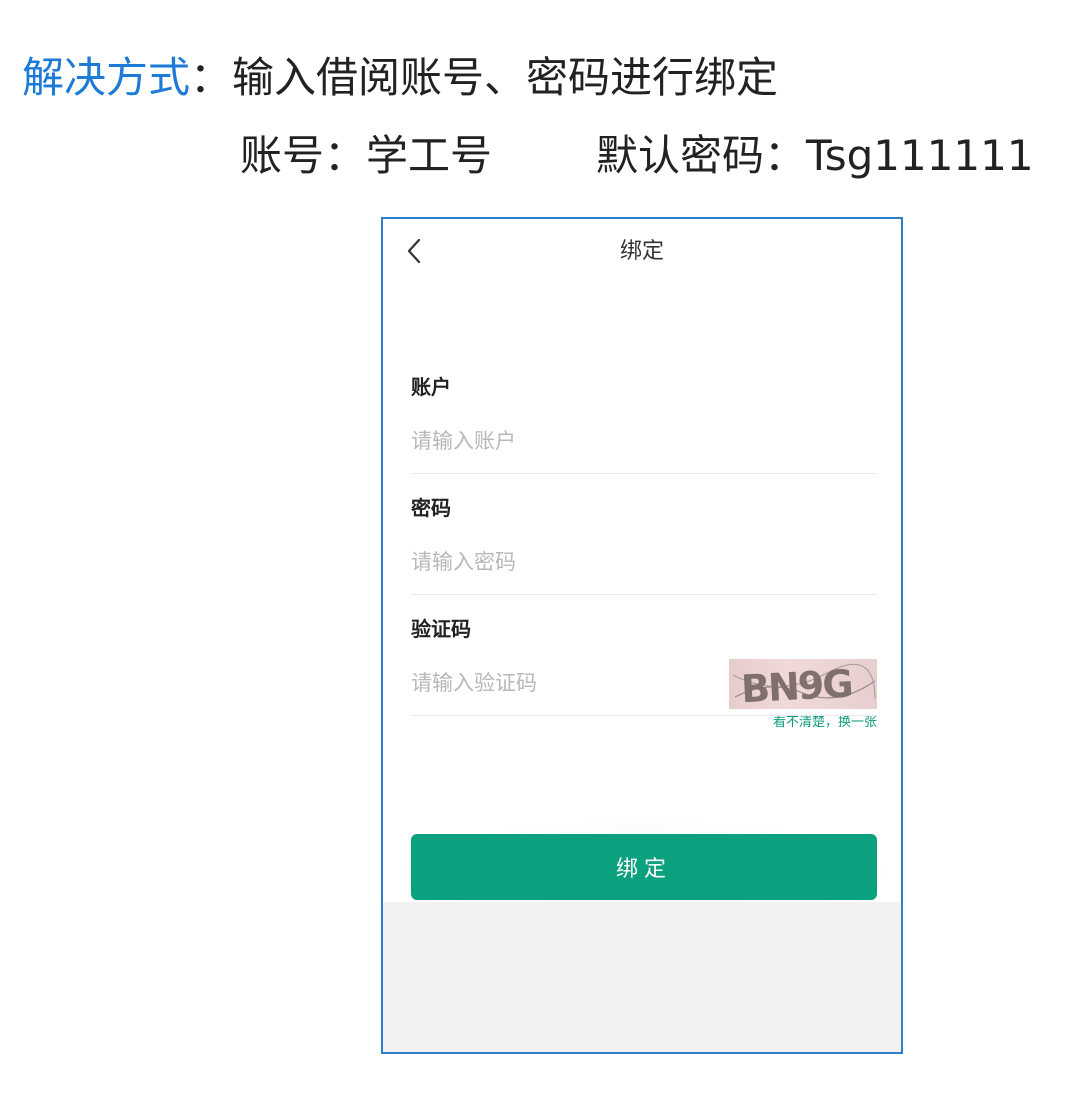 Image resolution: width=1080 pixels, height=1097 pixels. I want to click on password-input, so click(561, 562).